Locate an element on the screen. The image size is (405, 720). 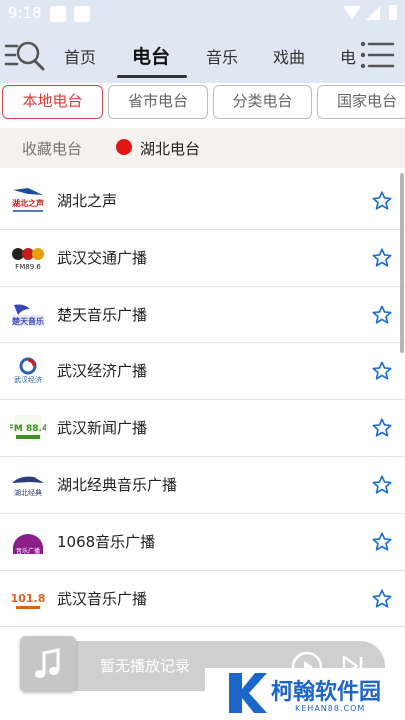
svg-text: 湖北经典 is located at coordinates (28, 492).